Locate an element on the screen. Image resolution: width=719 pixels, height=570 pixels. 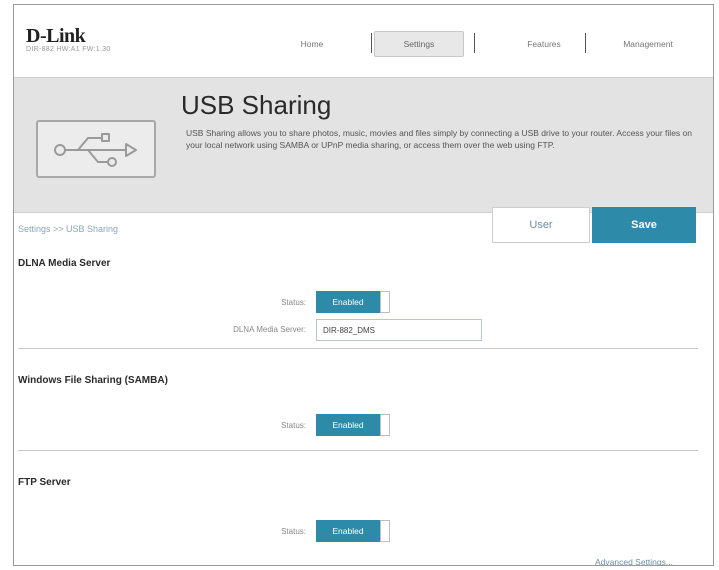
dlna-server-label: DLNA Media Server: is located at coordinates (269, 329).